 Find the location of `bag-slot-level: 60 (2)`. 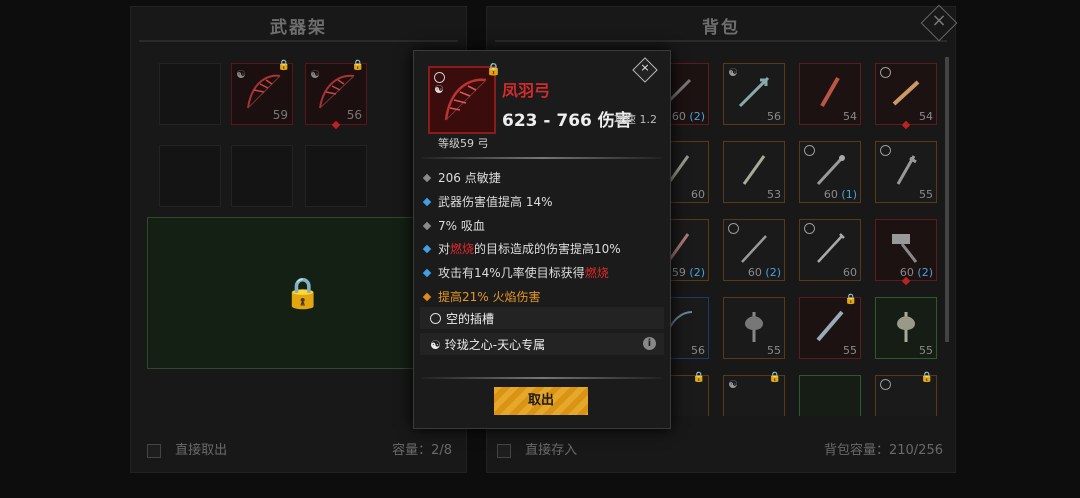

bag-slot-level: 60 (2) is located at coordinates (764, 272).